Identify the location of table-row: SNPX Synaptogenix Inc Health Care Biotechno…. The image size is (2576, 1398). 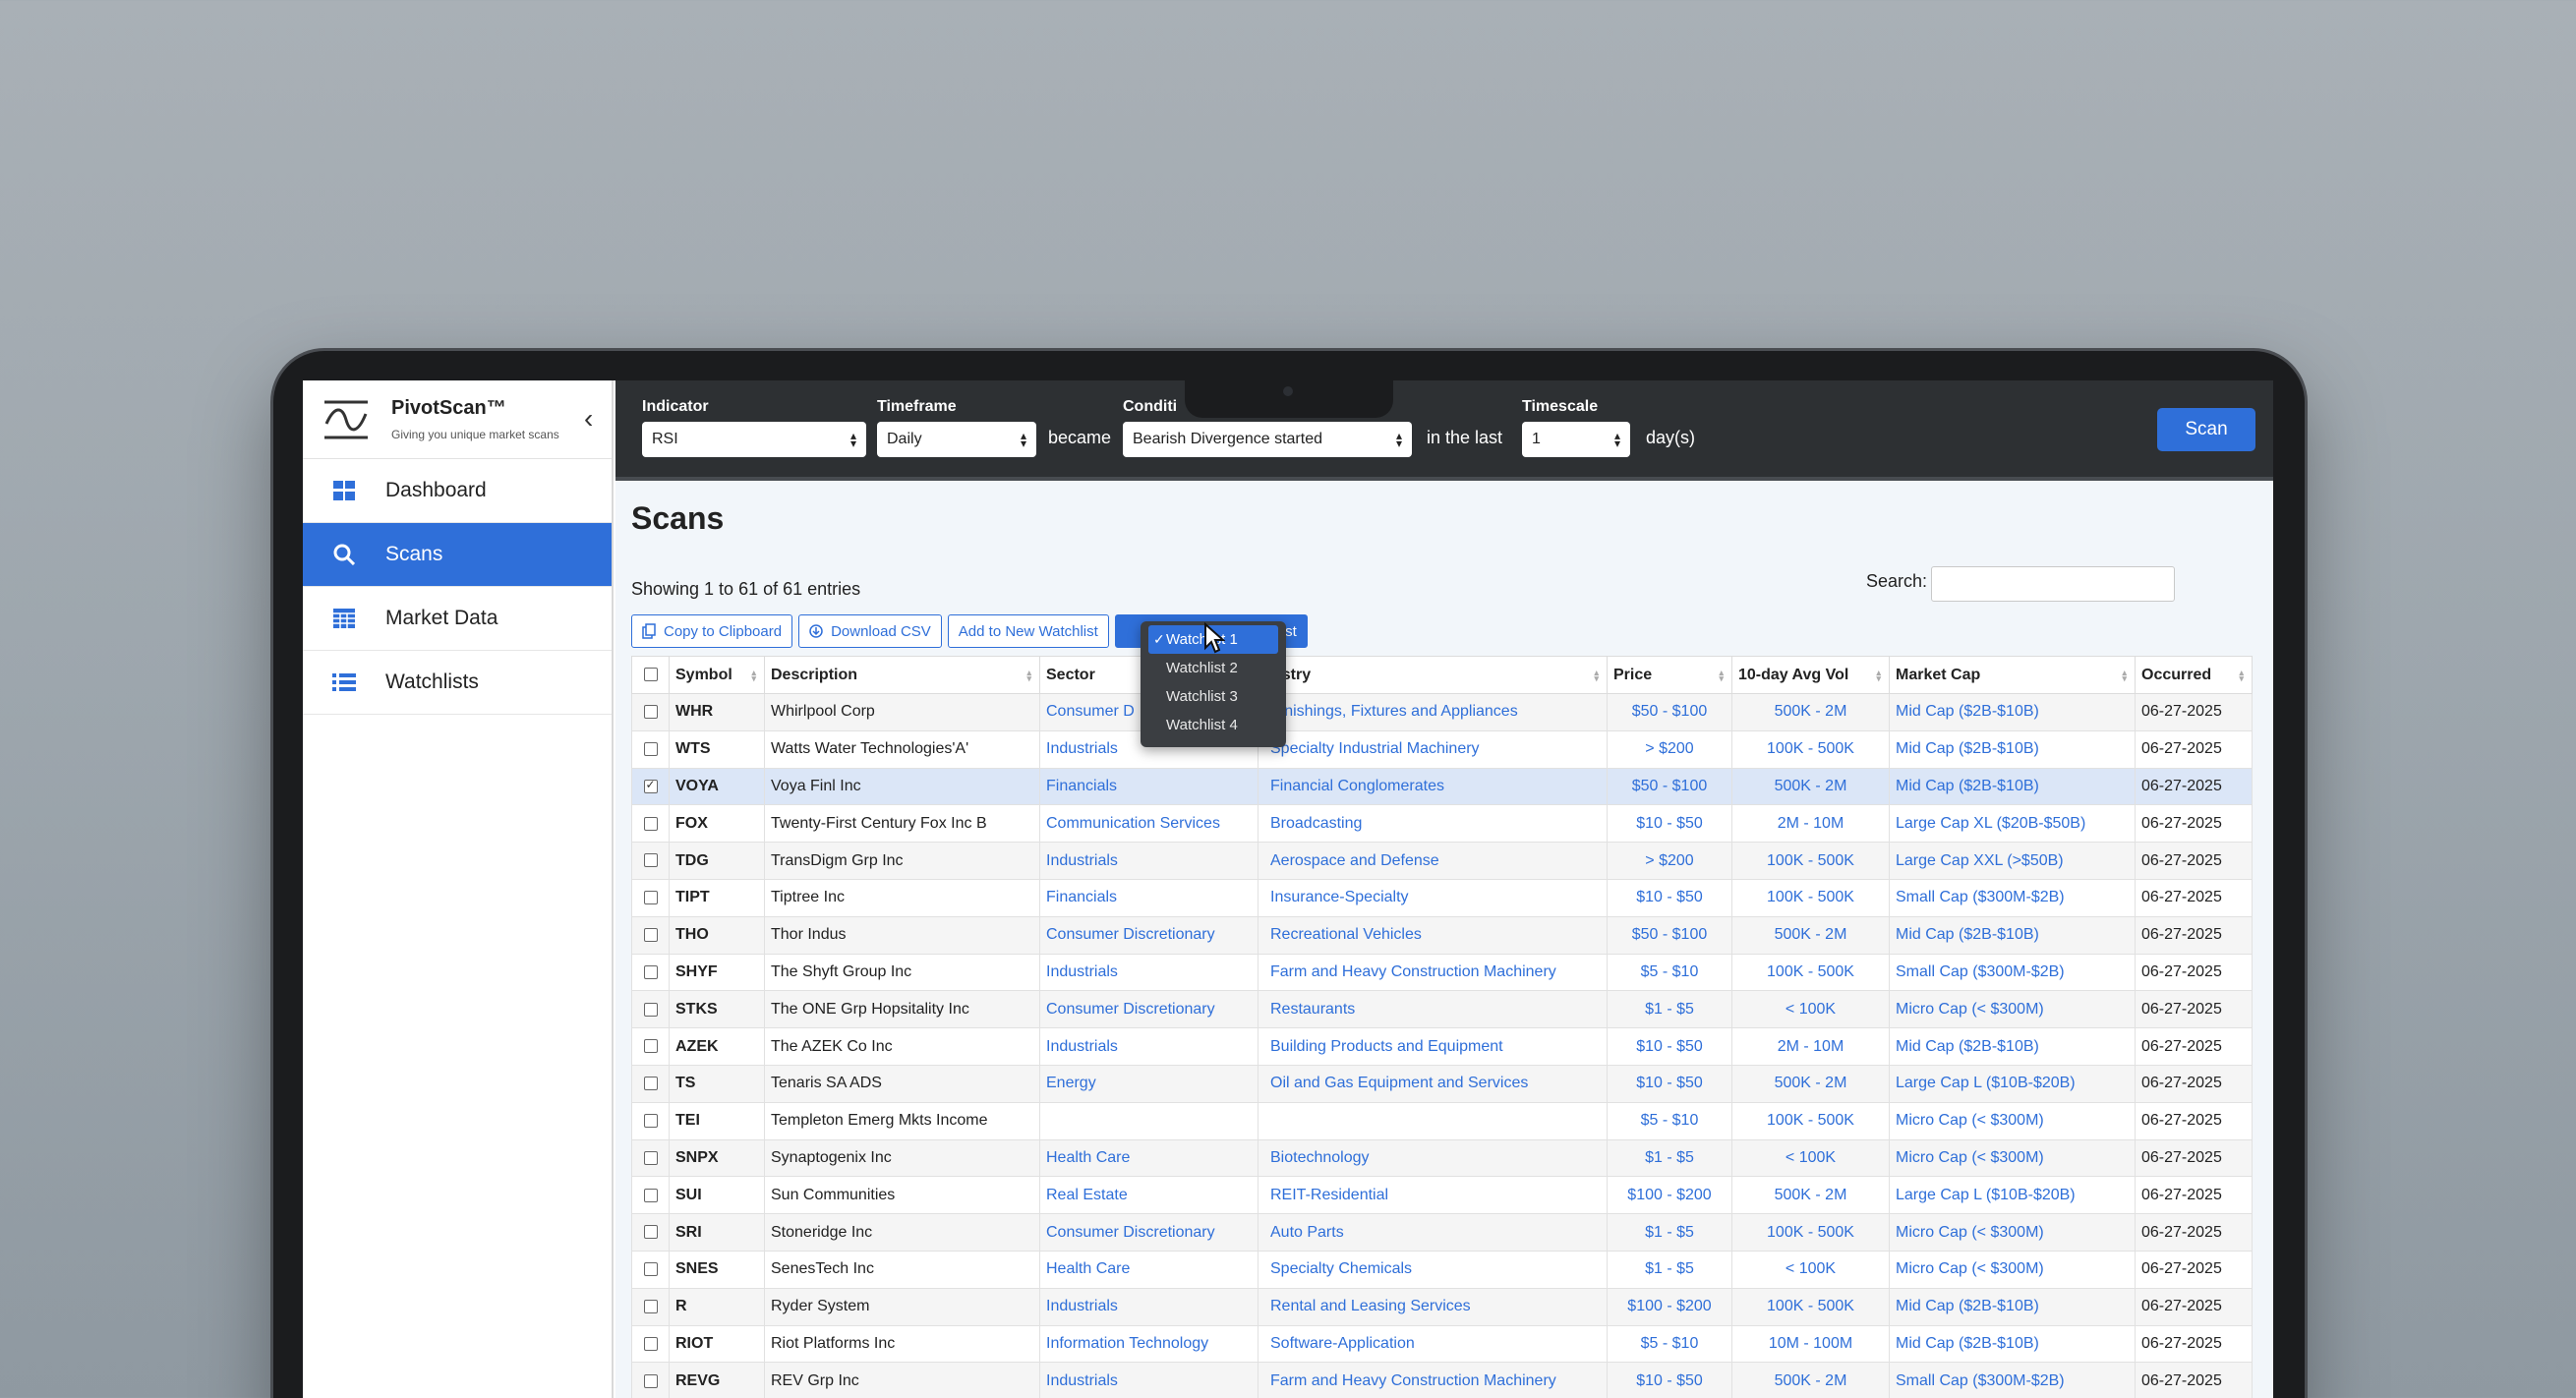
(1442, 1158).